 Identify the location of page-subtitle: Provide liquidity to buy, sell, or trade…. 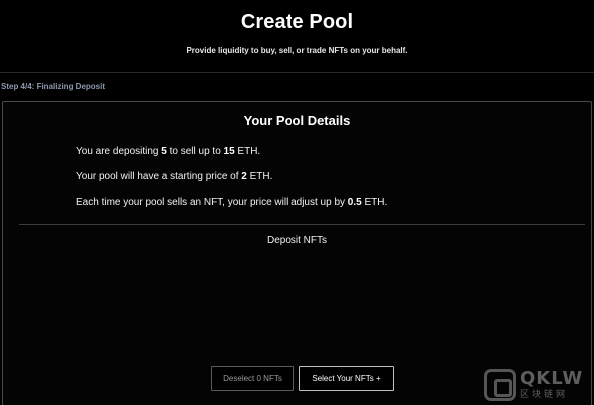
(297, 50).